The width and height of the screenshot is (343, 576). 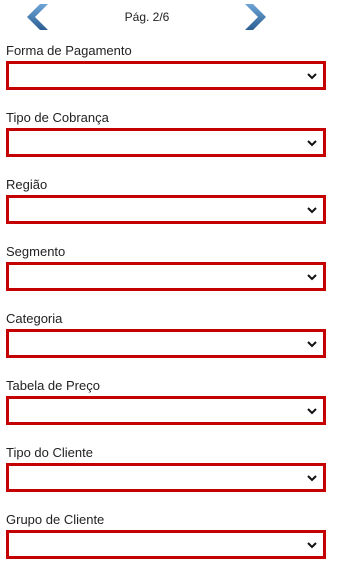 What do you see at coordinates (166, 75) in the screenshot?
I see `forma-de-pagamento-select` at bounding box center [166, 75].